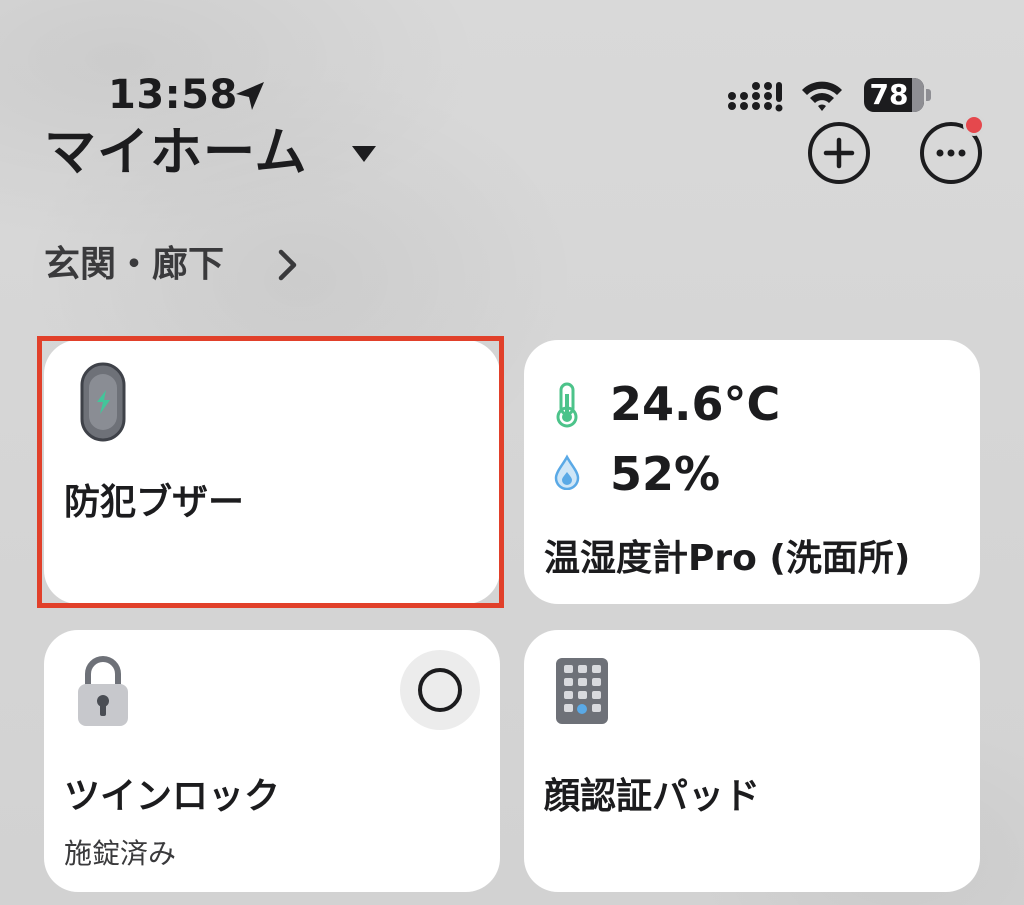  I want to click on device-name: 防犯ブザー, so click(154, 502).